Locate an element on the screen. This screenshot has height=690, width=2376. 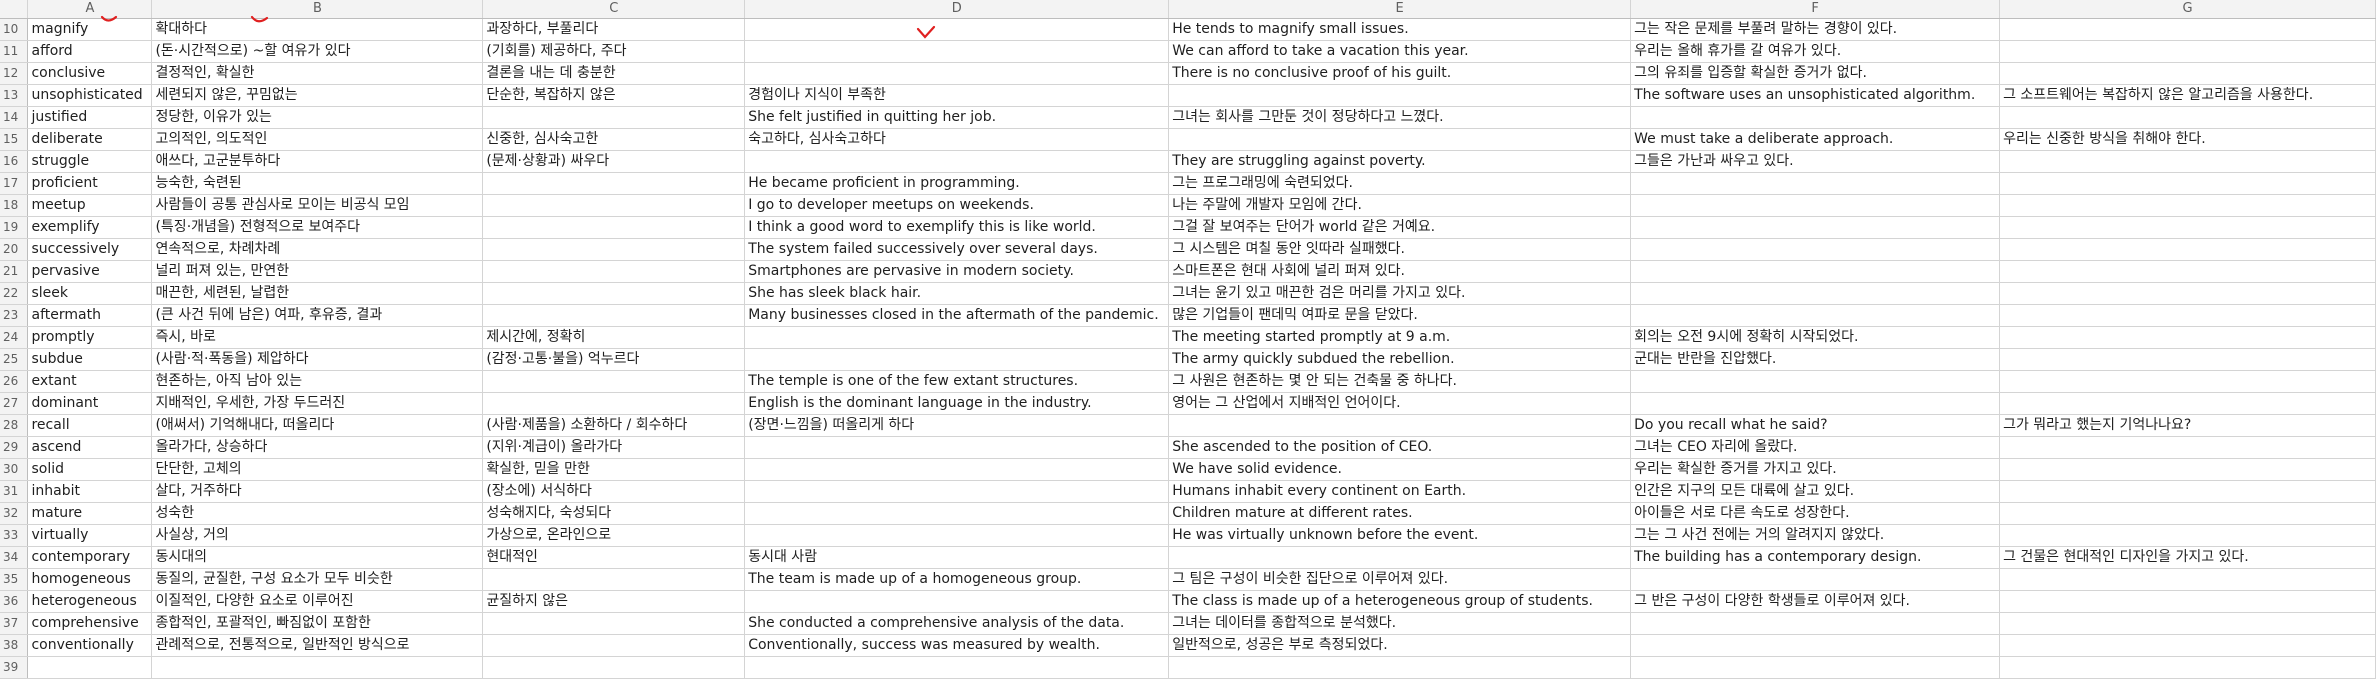
row-header: 17 is located at coordinates (14, 183).